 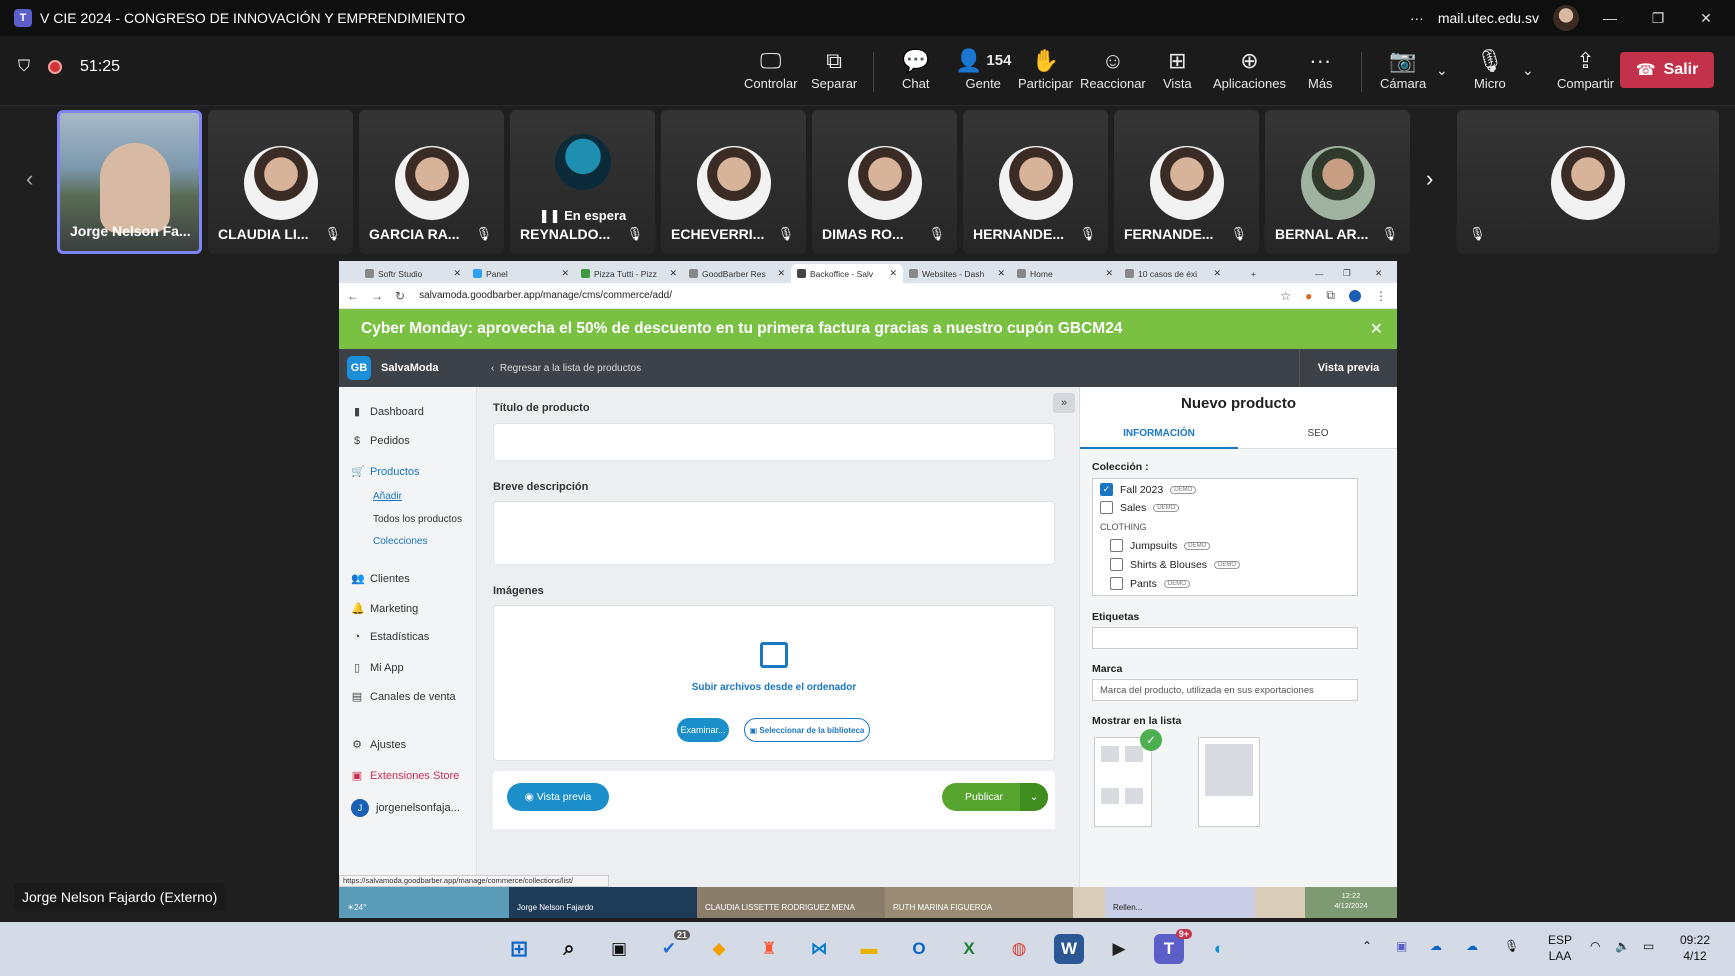 What do you see at coordinates (737, 273) in the screenshot?
I see `browser-tab: GoodBarber Res ✕` at bounding box center [737, 273].